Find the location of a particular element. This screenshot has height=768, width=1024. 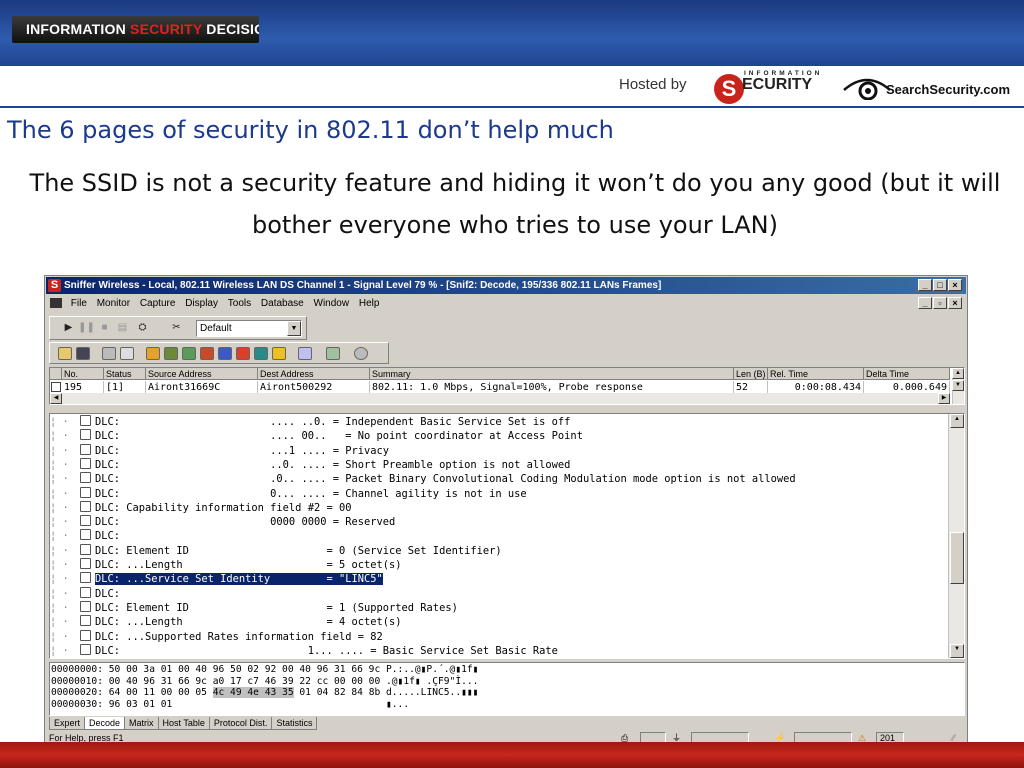

decode-line: ¦ · DLC: ...Length = 5 octet(s) is located at coordinates (226, 565).